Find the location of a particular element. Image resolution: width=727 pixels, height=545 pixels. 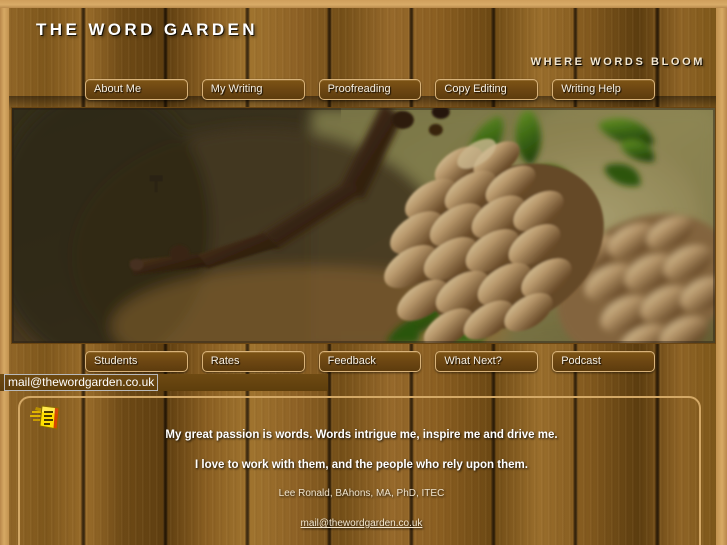

status-bar-mail-link: mail@thewordgarden.co.uk is located at coordinates (81, 382).